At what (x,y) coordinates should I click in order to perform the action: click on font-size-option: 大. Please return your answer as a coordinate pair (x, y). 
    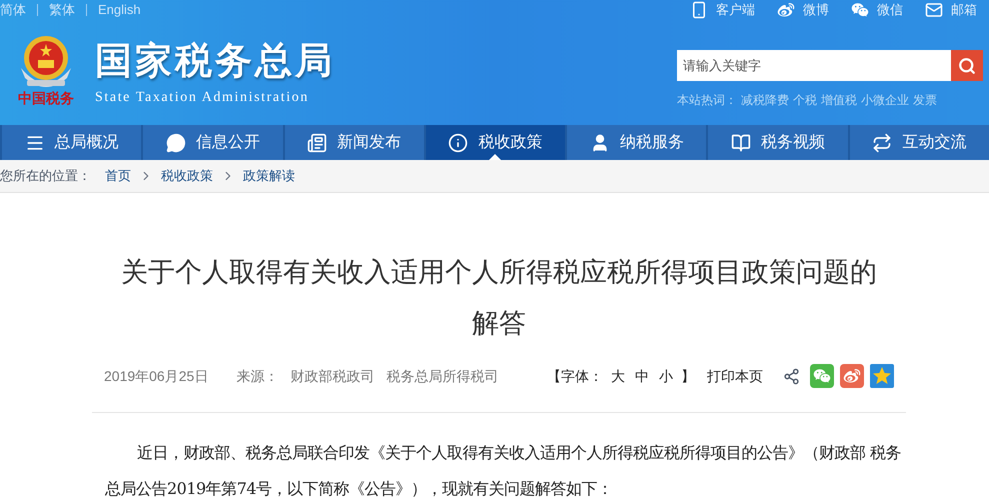
    Looking at the image, I should click on (618, 376).